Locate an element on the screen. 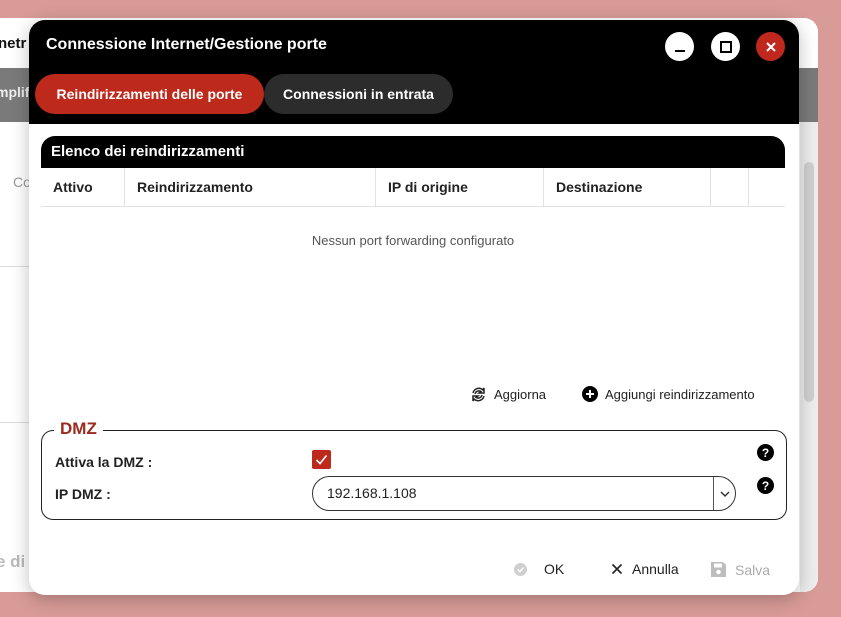  background-title: netr is located at coordinates (13, 43).